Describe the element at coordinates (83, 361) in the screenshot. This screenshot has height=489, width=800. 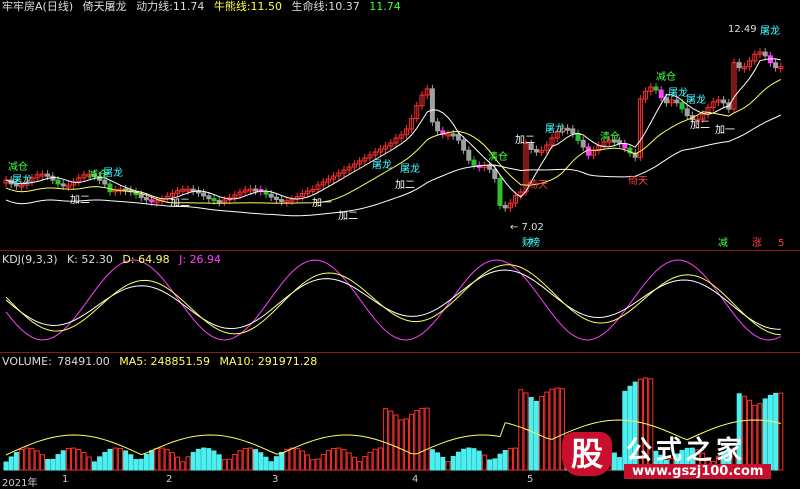
I see `volume-value: 78491.00` at that location.